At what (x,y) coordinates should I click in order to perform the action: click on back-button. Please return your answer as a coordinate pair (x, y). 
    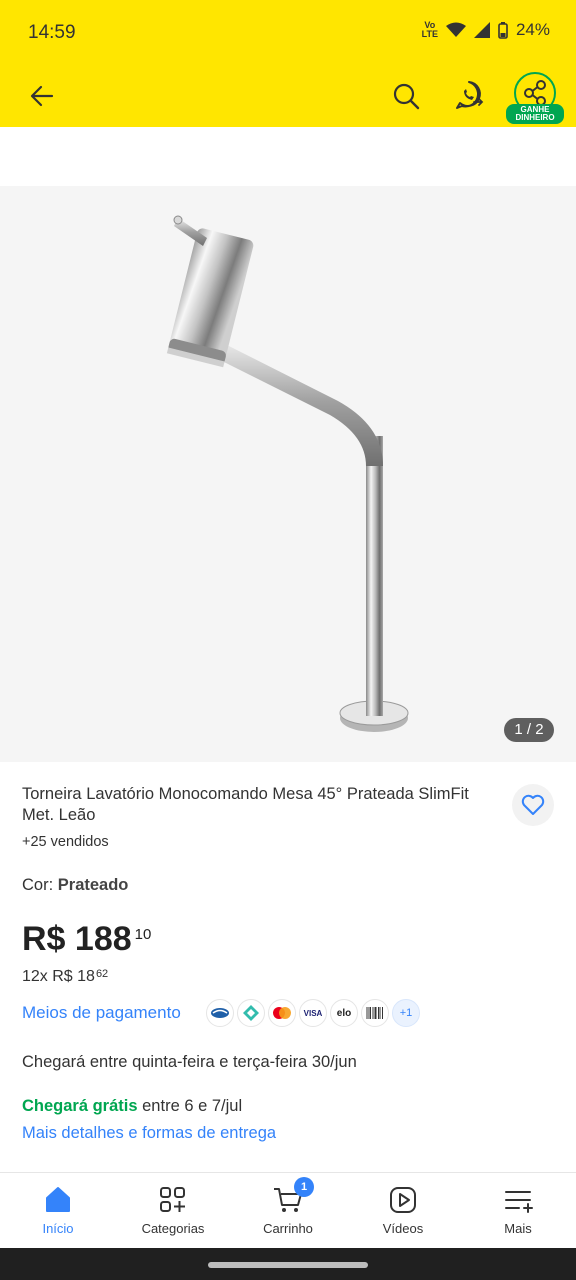
    Looking at the image, I should click on (42, 96).